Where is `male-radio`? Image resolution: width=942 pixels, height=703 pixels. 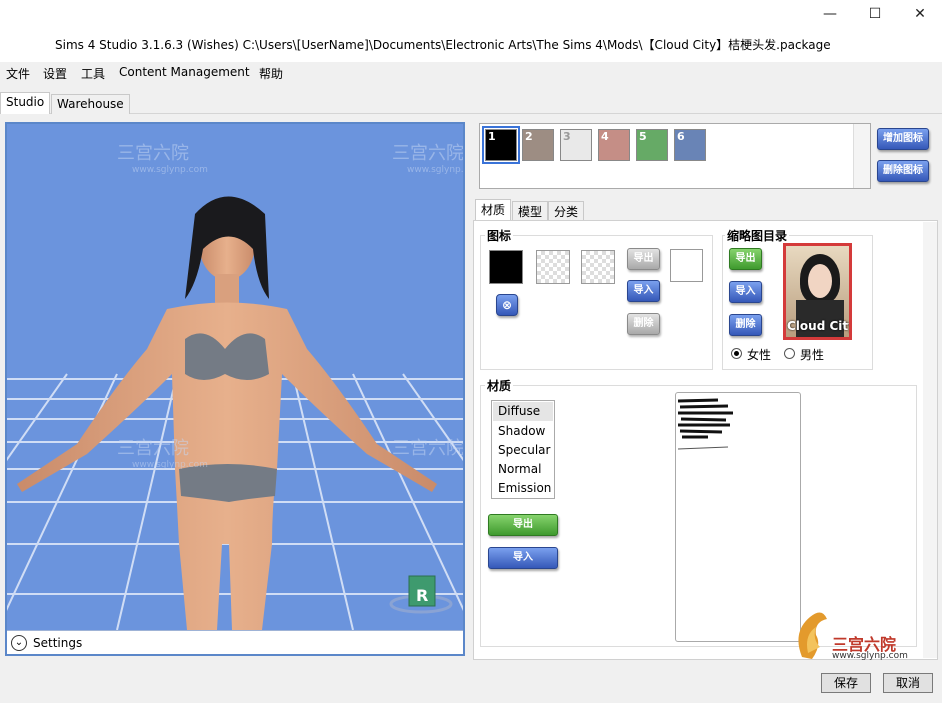 male-radio is located at coordinates (789, 353).